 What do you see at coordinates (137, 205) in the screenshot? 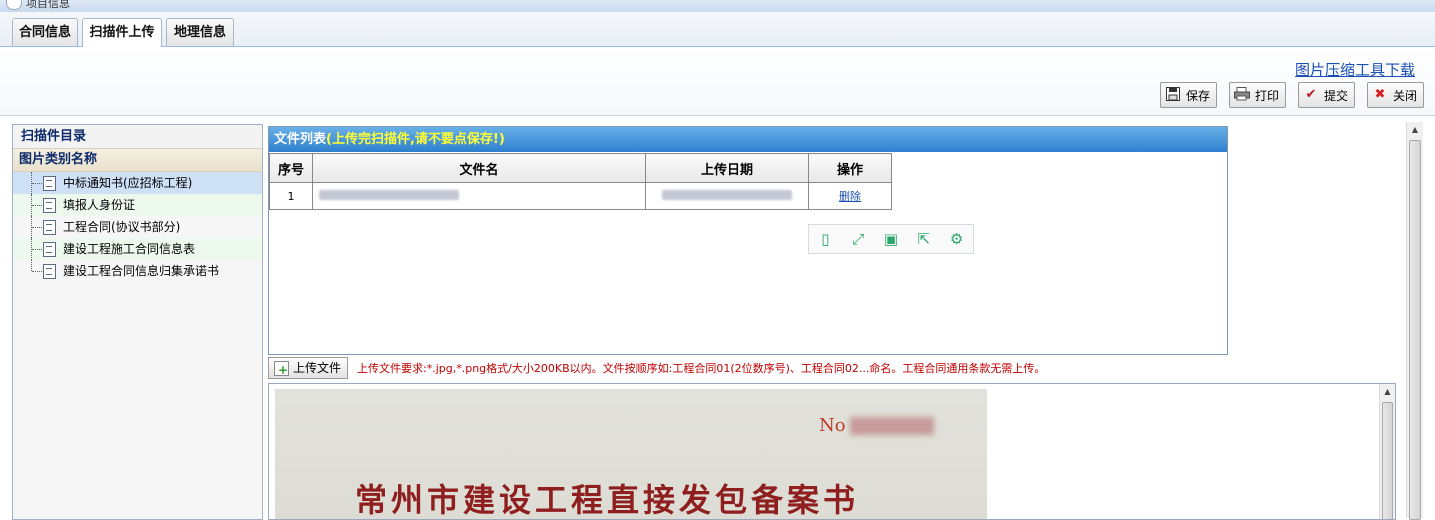
I see `tree-item: 填报人身份证` at bounding box center [137, 205].